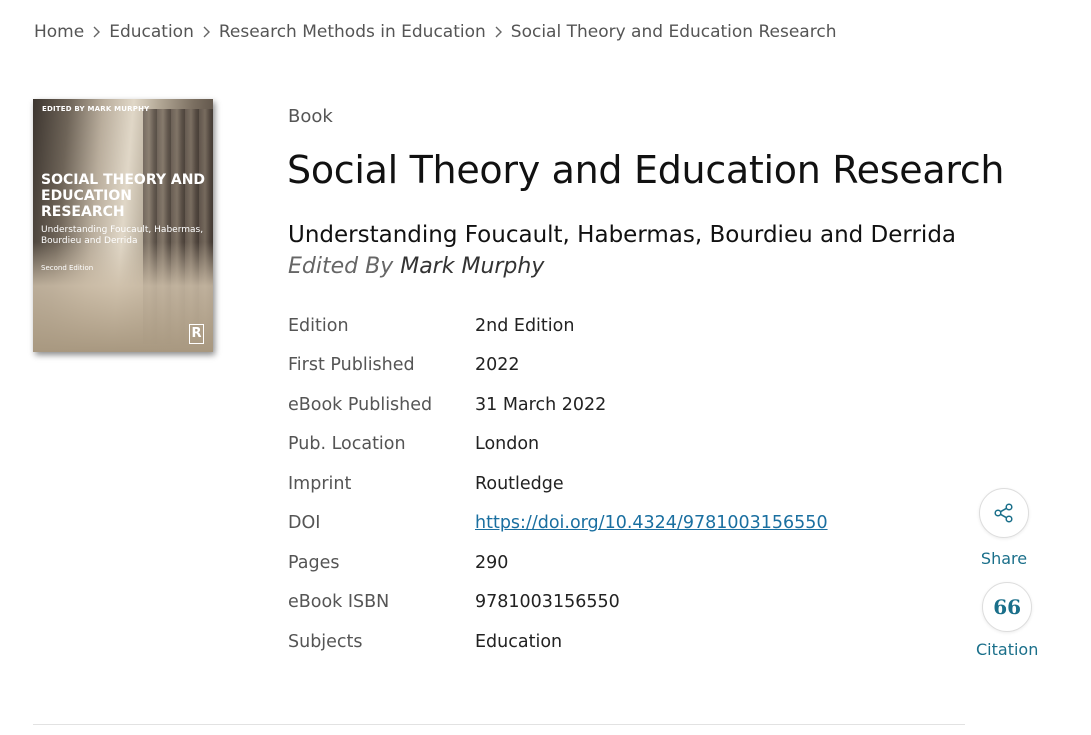  I want to click on metadata-value: 290, so click(492, 562).